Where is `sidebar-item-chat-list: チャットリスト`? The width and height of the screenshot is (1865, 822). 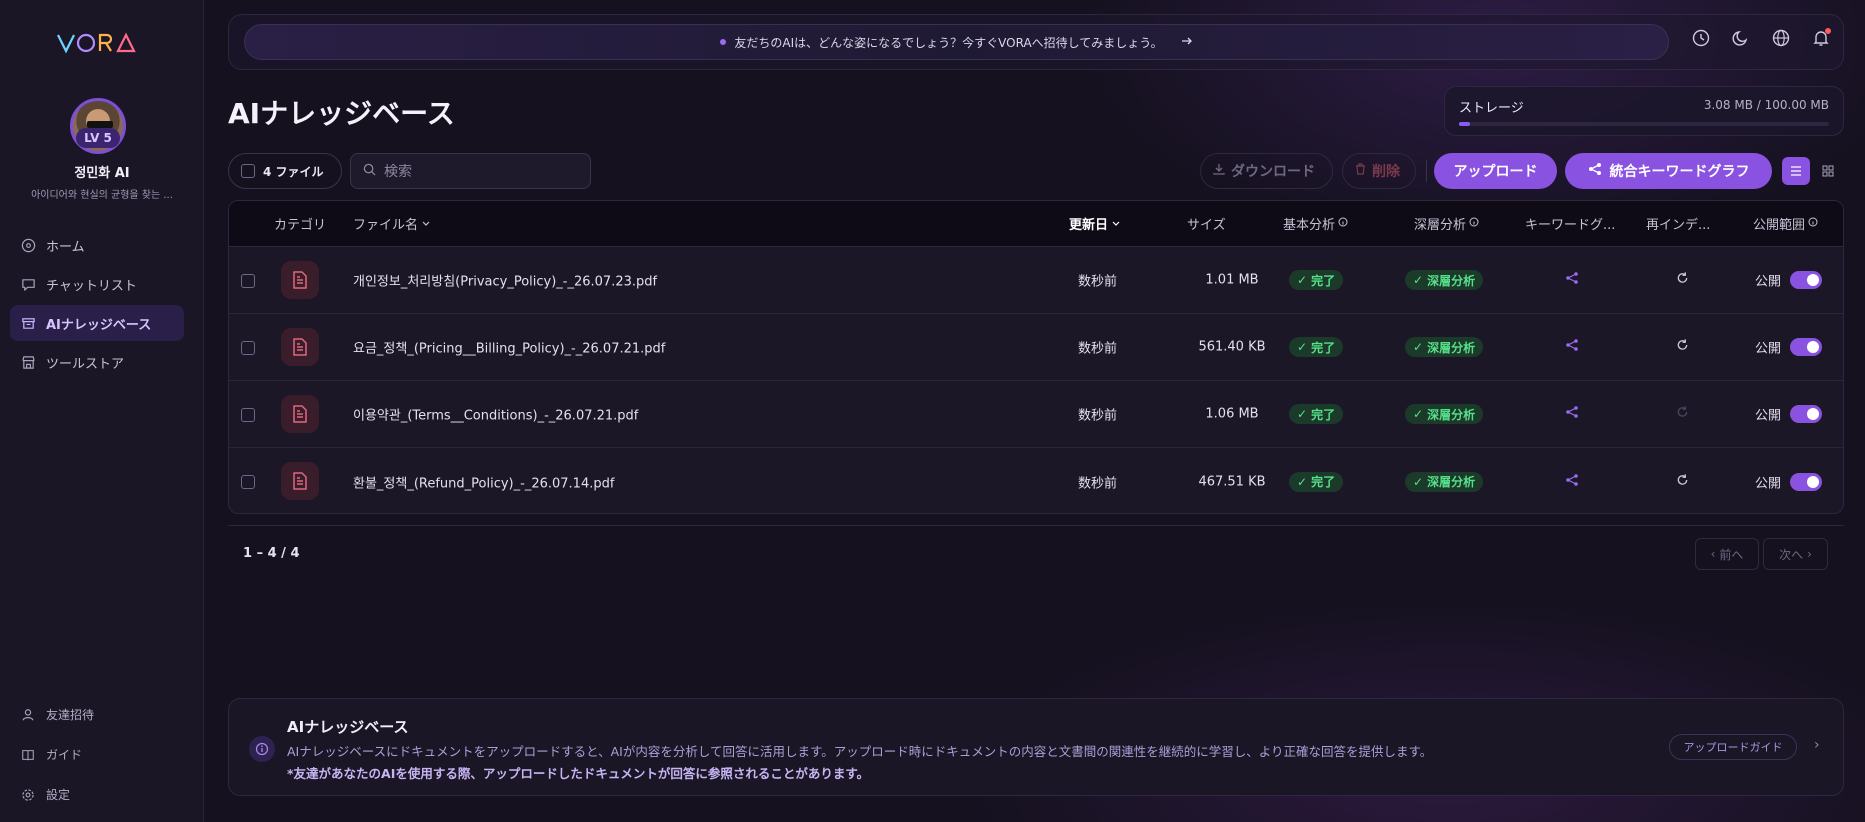
sidebar-item-chat-list: チャットリスト is located at coordinates (97, 284).